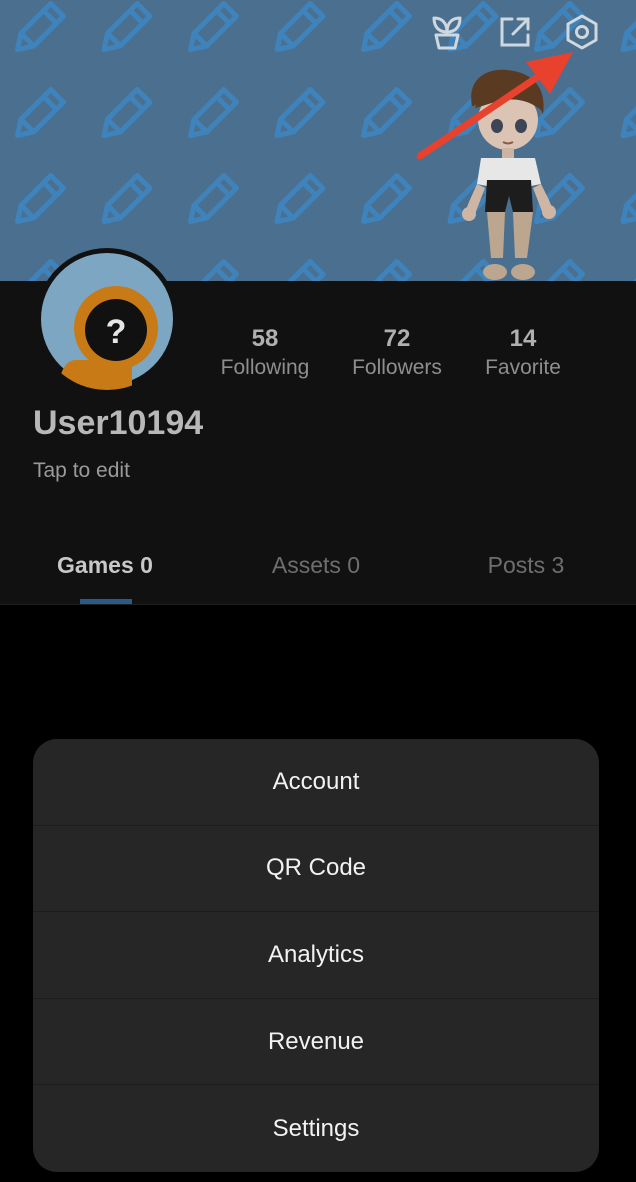 The image size is (636, 1182). What do you see at coordinates (523, 353) in the screenshot?
I see `stat-favorite: 14 Favorite` at bounding box center [523, 353].